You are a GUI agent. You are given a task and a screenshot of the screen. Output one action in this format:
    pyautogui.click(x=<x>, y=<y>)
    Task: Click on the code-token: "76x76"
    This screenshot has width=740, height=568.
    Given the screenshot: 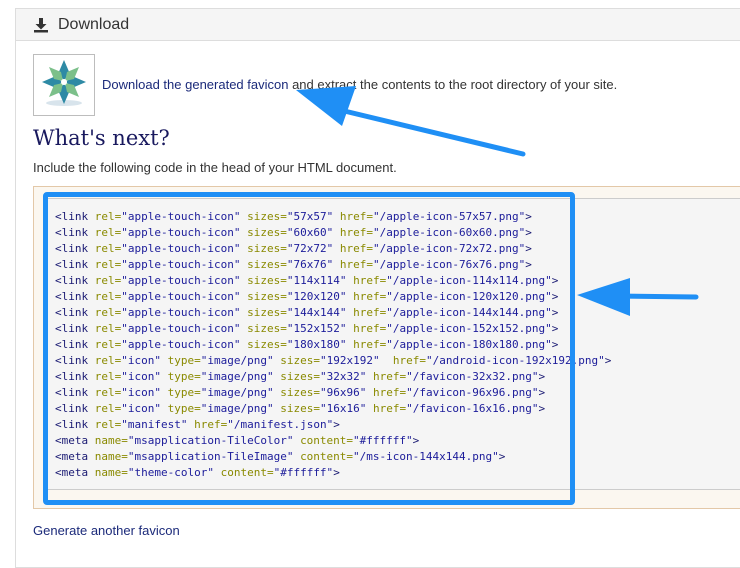 What is the action you would take?
    pyautogui.click(x=313, y=264)
    